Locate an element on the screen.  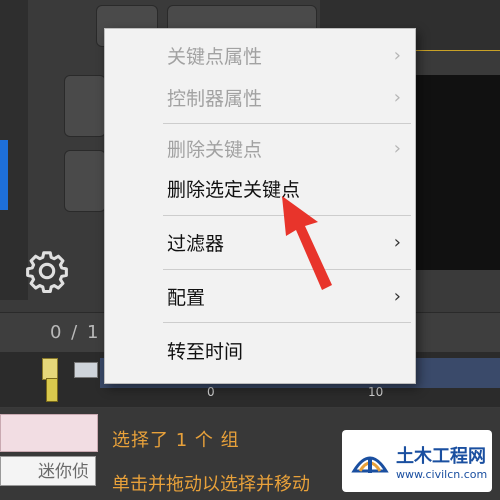
tick-label: 0 is located at coordinates (211, 392).